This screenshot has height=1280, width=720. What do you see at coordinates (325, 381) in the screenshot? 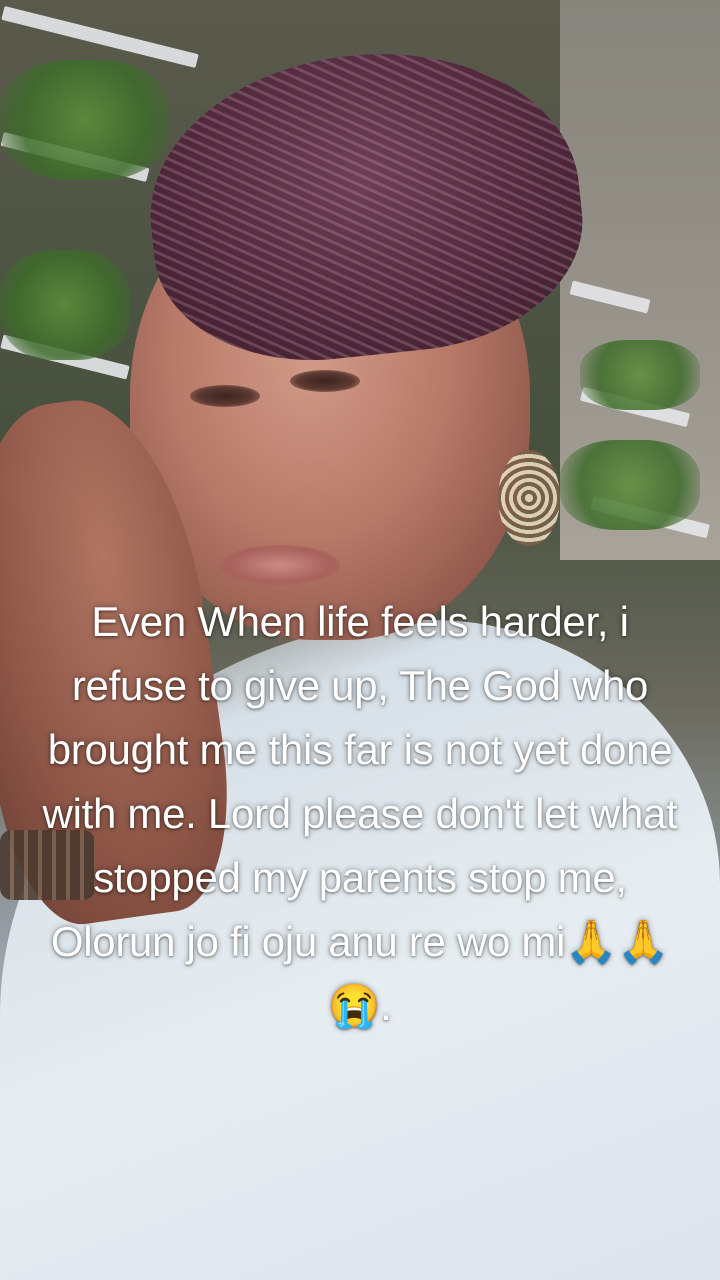
I see `right-eye` at bounding box center [325, 381].